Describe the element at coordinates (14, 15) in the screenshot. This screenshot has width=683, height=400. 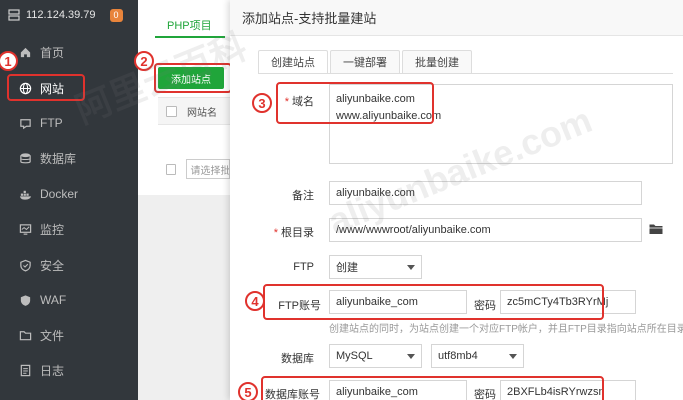
I see `server-icon` at that location.